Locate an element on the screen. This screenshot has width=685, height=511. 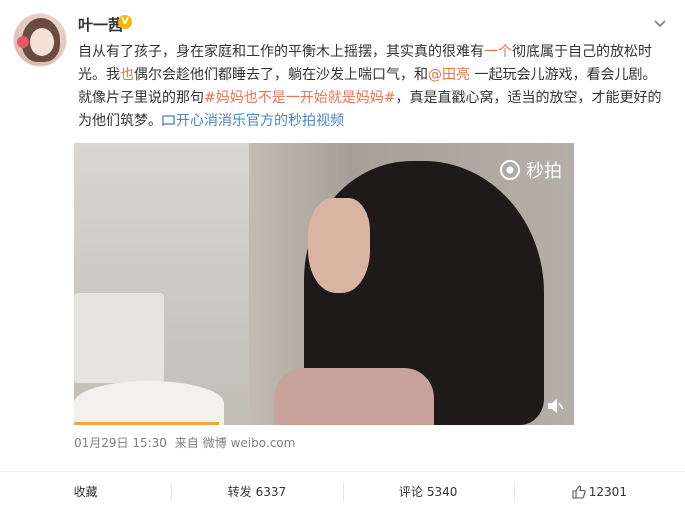
mute-icon is located at coordinates (555, 406).